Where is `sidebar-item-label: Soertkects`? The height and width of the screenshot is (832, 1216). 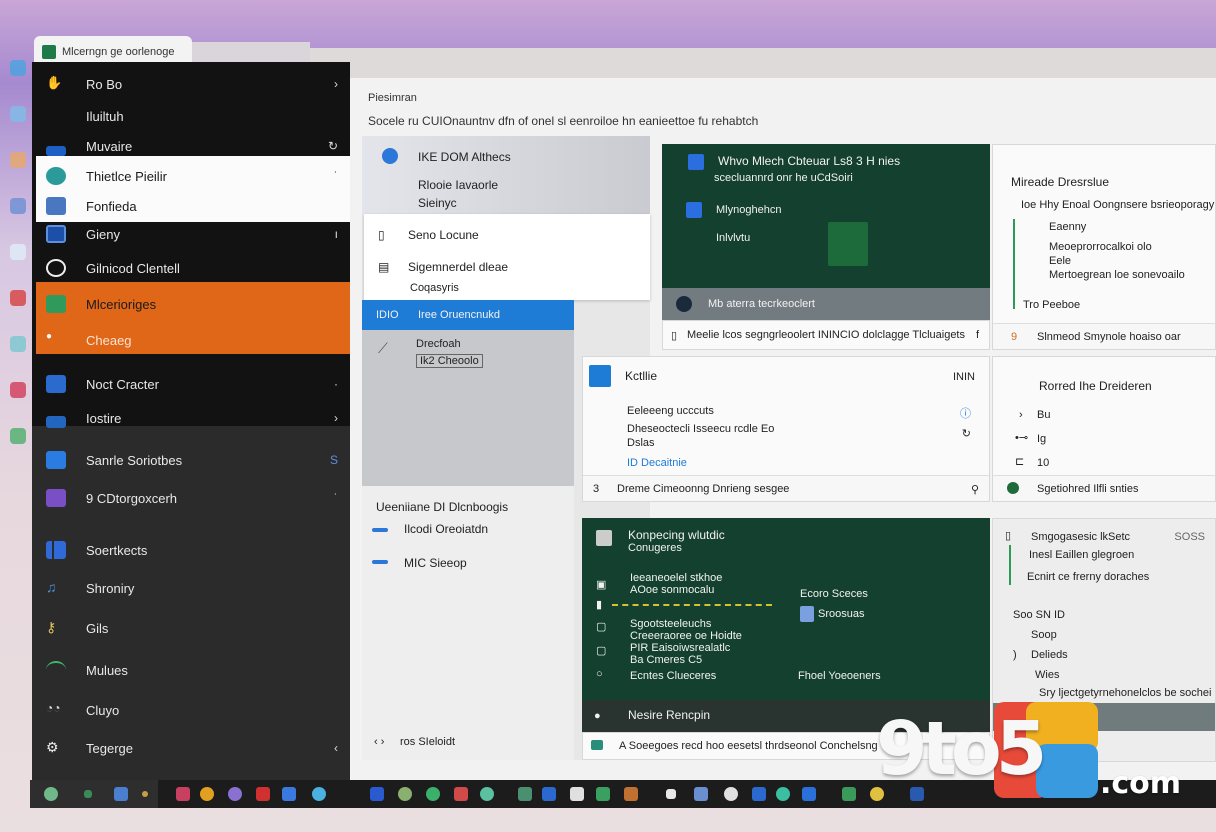 sidebar-item-label: Soertkects is located at coordinates (117, 550).